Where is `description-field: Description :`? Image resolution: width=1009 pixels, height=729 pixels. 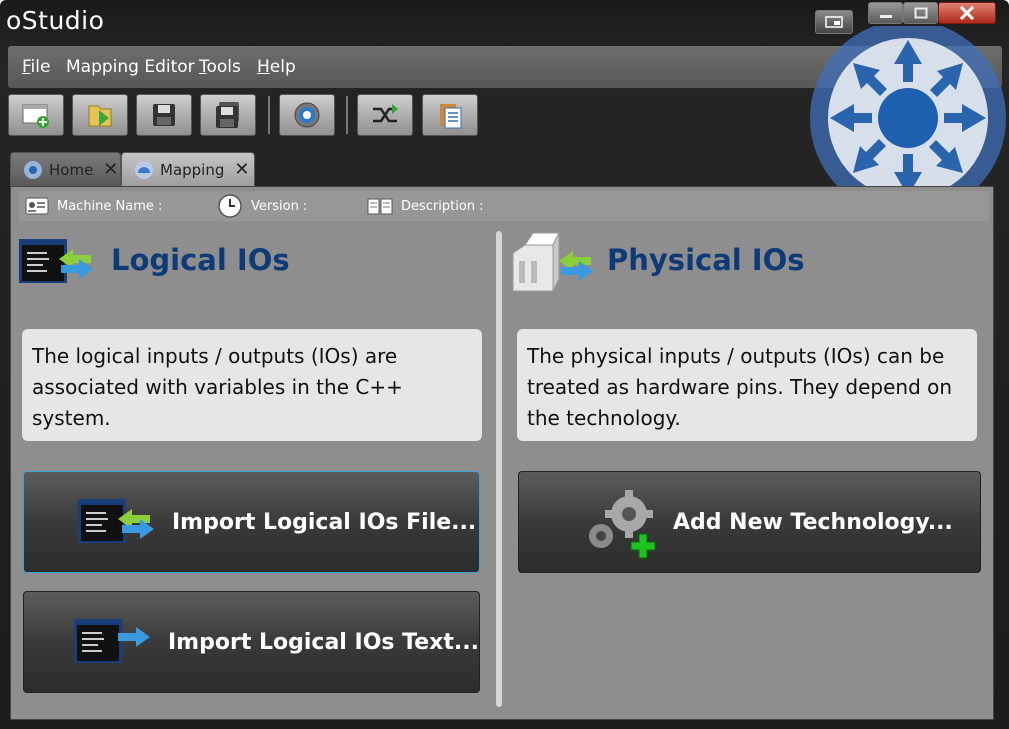 description-field: Description : is located at coordinates (425, 206).